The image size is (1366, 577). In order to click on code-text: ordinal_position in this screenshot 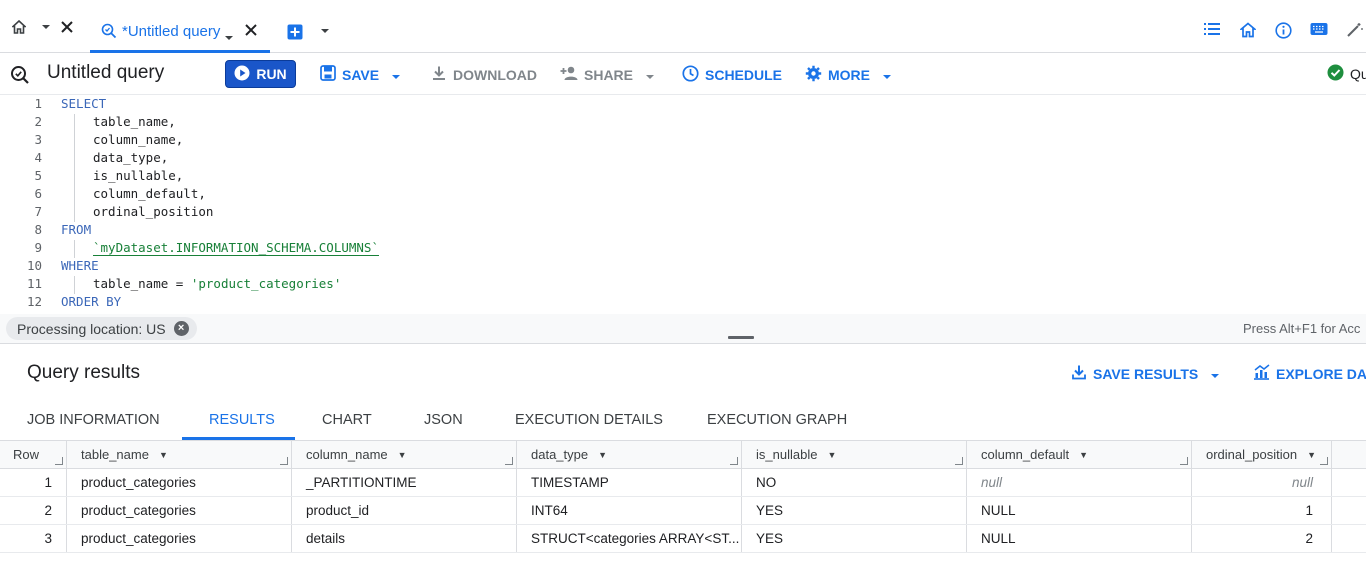, I will do `click(153, 211)`.